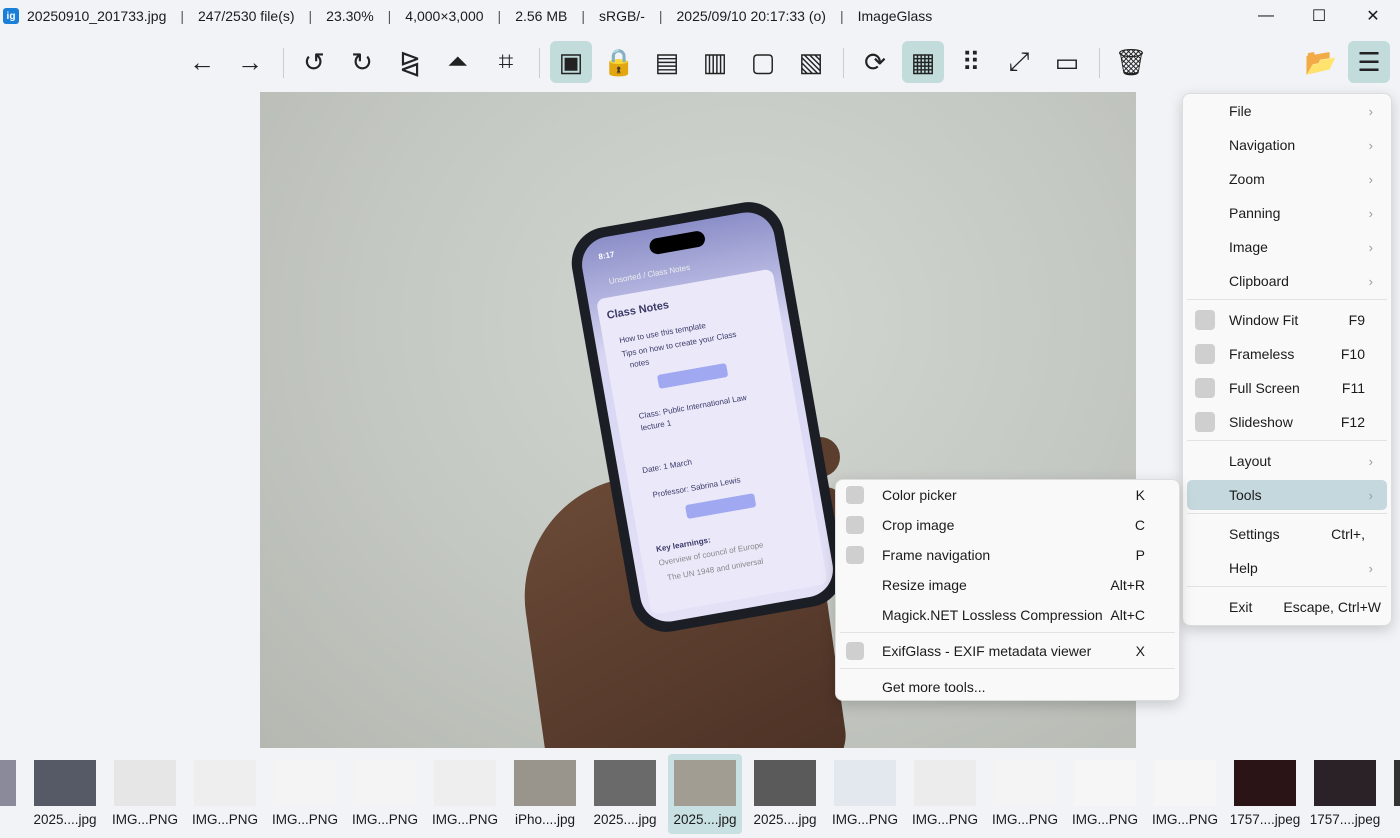 This screenshot has width=1400, height=838. What do you see at coordinates (1131, 62) in the screenshot?
I see `delete-button: 🗑` at bounding box center [1131, 62].